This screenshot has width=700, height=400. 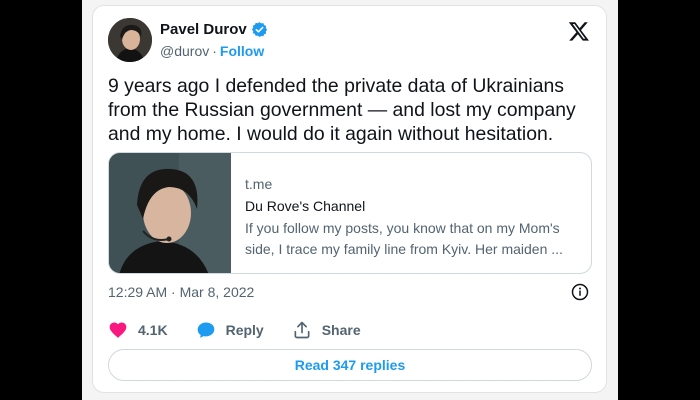 I want to click on share-label: Share, so click(x=341, y=330).